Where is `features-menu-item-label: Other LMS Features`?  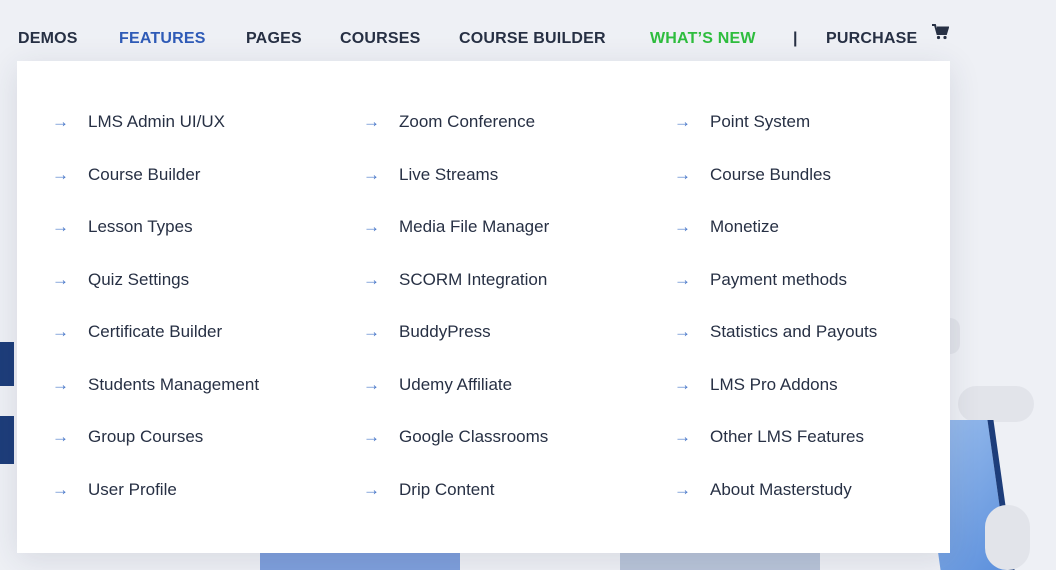 features-menu-item-label: Other LMS Features is located at coordinates (787, 436).